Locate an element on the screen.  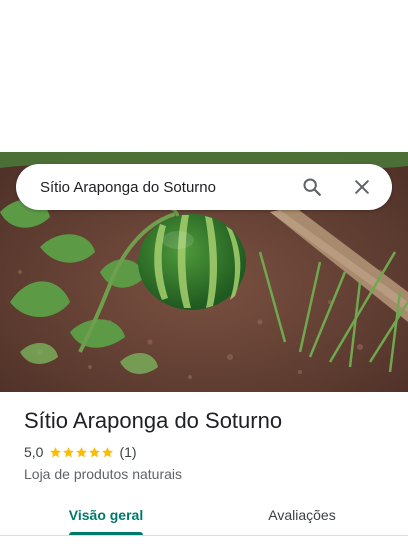
close-icon is located at coordinates (362, 187).